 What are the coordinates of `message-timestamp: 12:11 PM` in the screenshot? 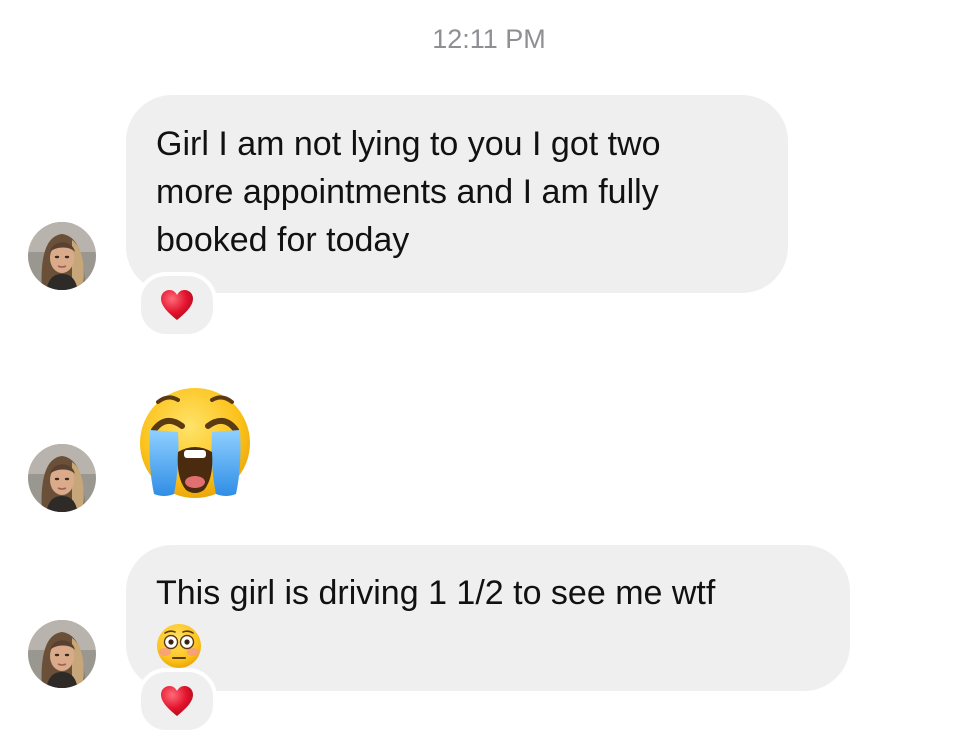 It's located at (489, 39).